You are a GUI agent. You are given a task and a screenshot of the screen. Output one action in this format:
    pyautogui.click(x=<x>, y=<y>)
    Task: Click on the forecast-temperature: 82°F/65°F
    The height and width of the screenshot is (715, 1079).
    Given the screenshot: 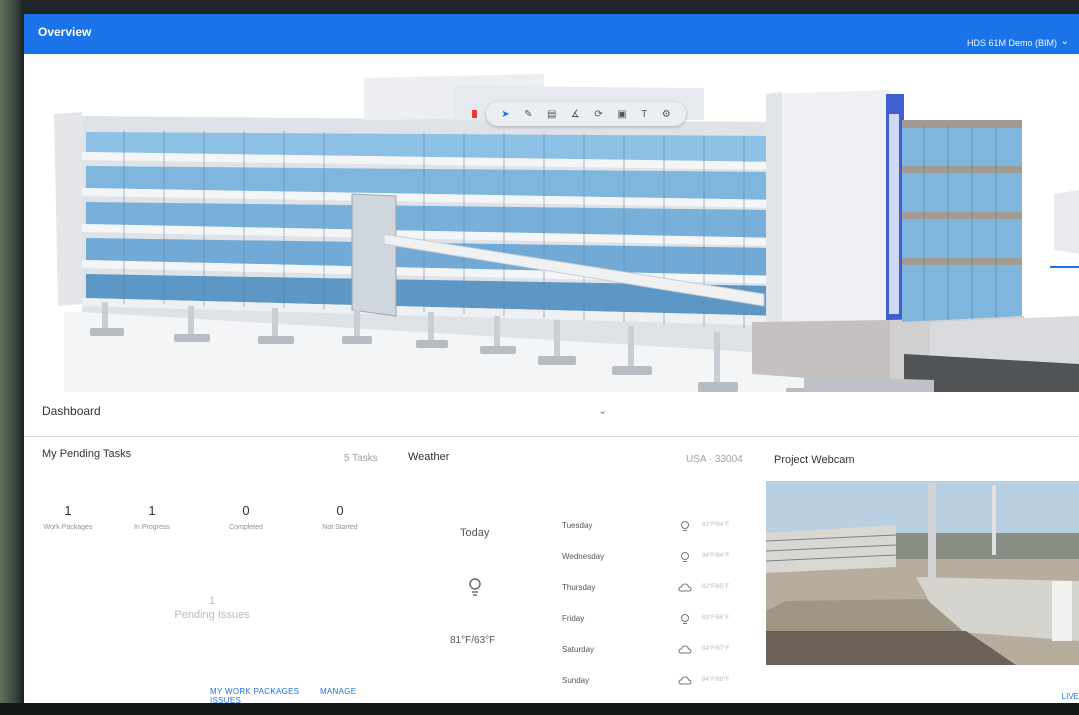 What is the action you would take?
    pyautogui.click(x=716, y=587)
    